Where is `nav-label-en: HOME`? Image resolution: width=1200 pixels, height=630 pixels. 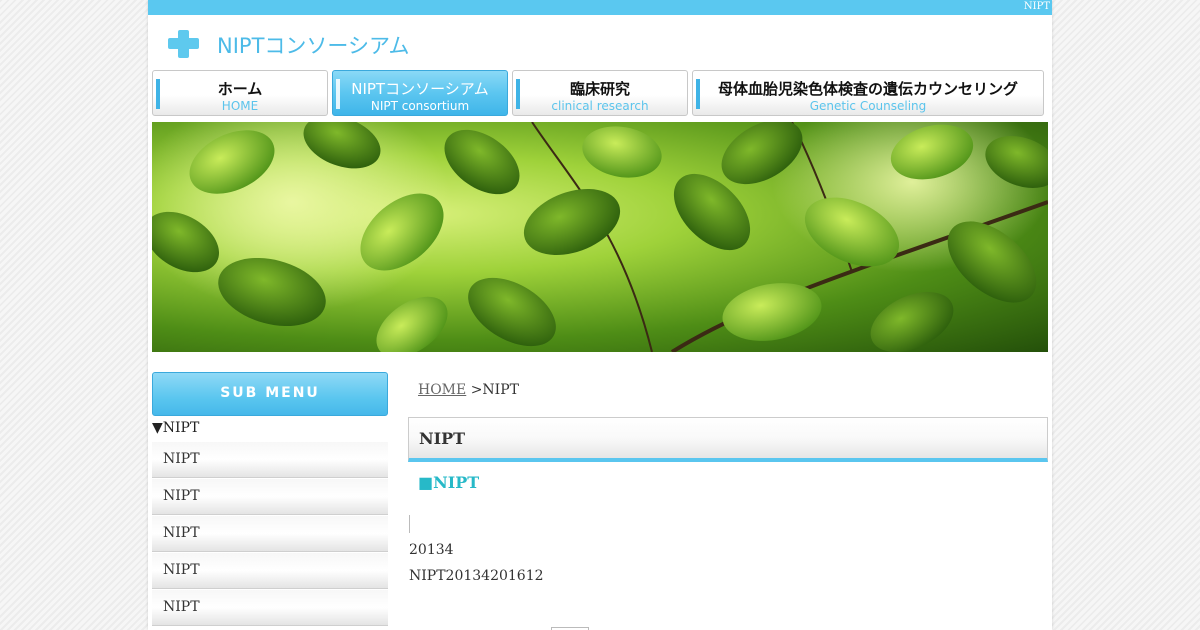 nav-label-en: HOME is located at coordinates (240, 106).